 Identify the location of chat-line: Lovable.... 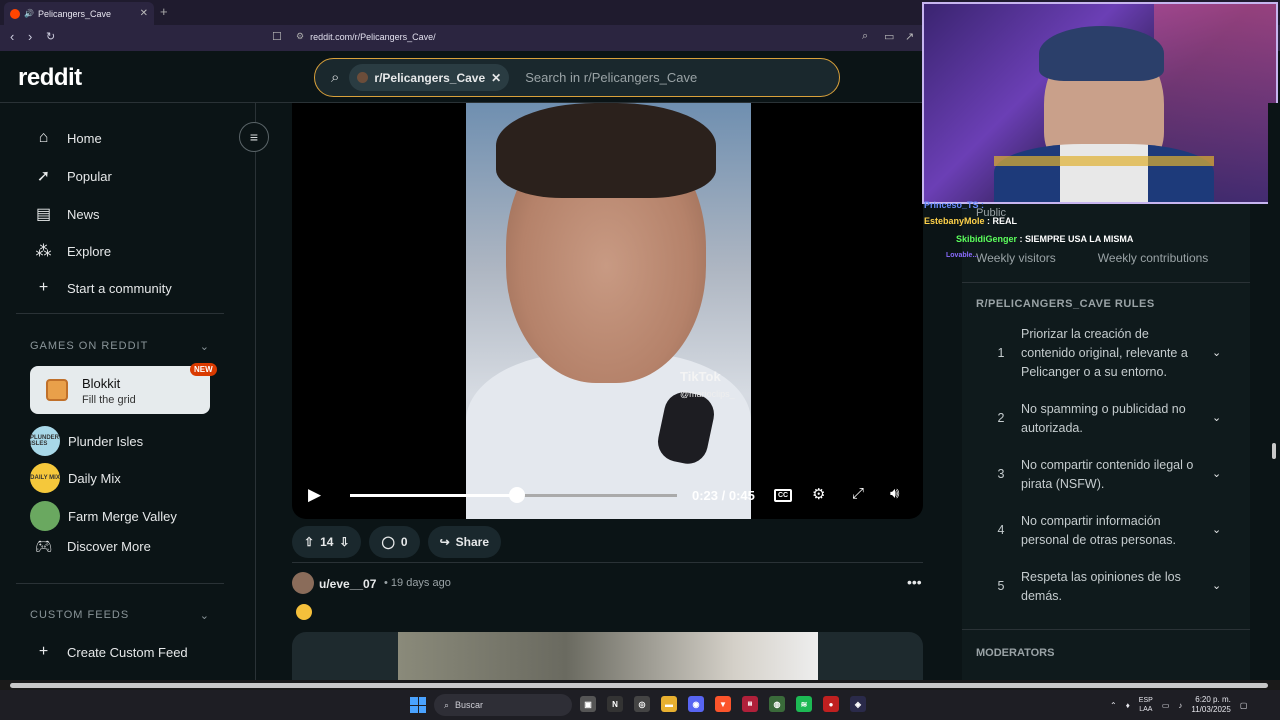
(962, 255).